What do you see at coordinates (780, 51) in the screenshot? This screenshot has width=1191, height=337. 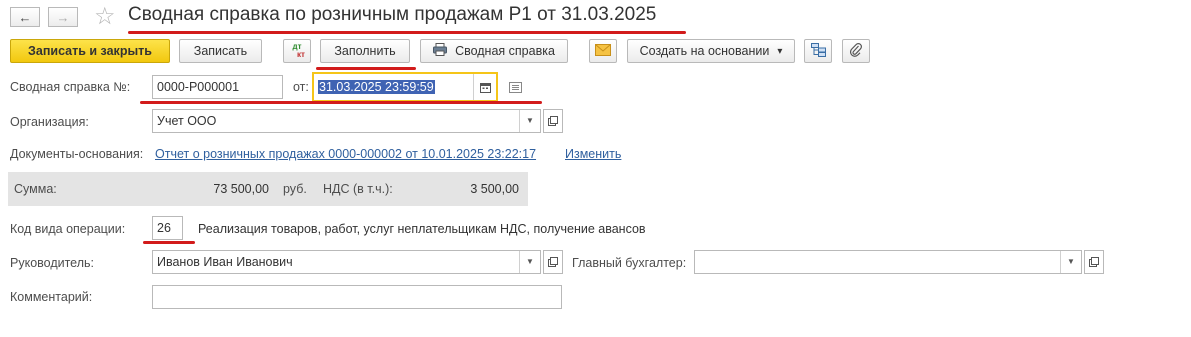 I see `chevron-down-icon: ▾` at bounding box center [780, 51].